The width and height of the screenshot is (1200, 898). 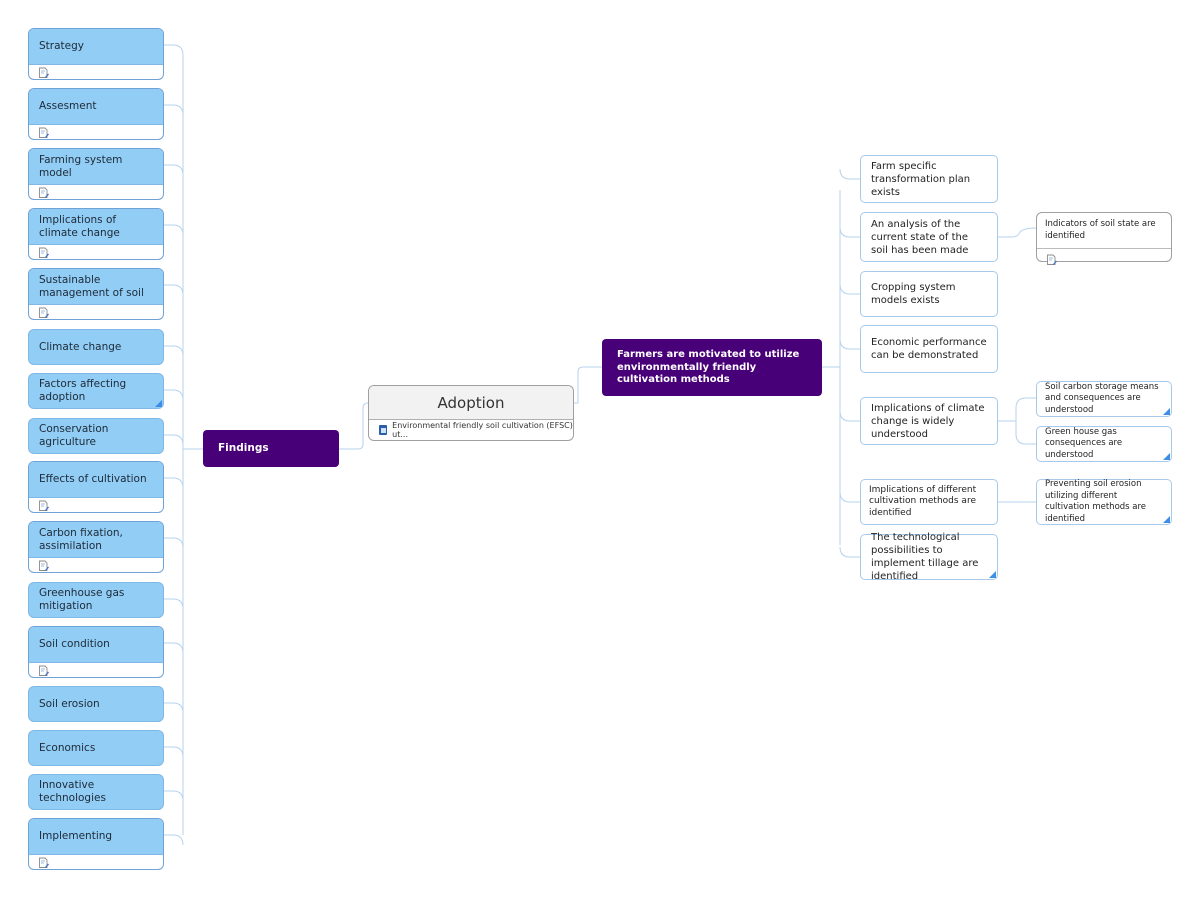 What do you see at coordinates (96, 645) in the screenshot?
I see `topic-label: Soil condition` at bounding box center [96, 645].